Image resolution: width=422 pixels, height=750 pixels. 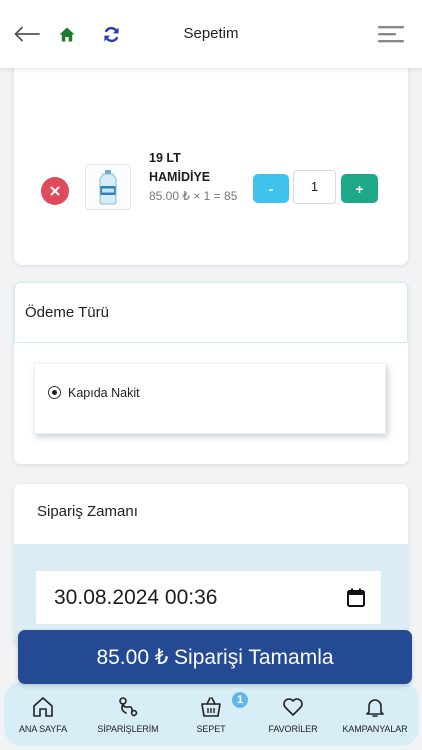 I want to click on nav-item-cart: SEPET, so click(x=211, y=714).